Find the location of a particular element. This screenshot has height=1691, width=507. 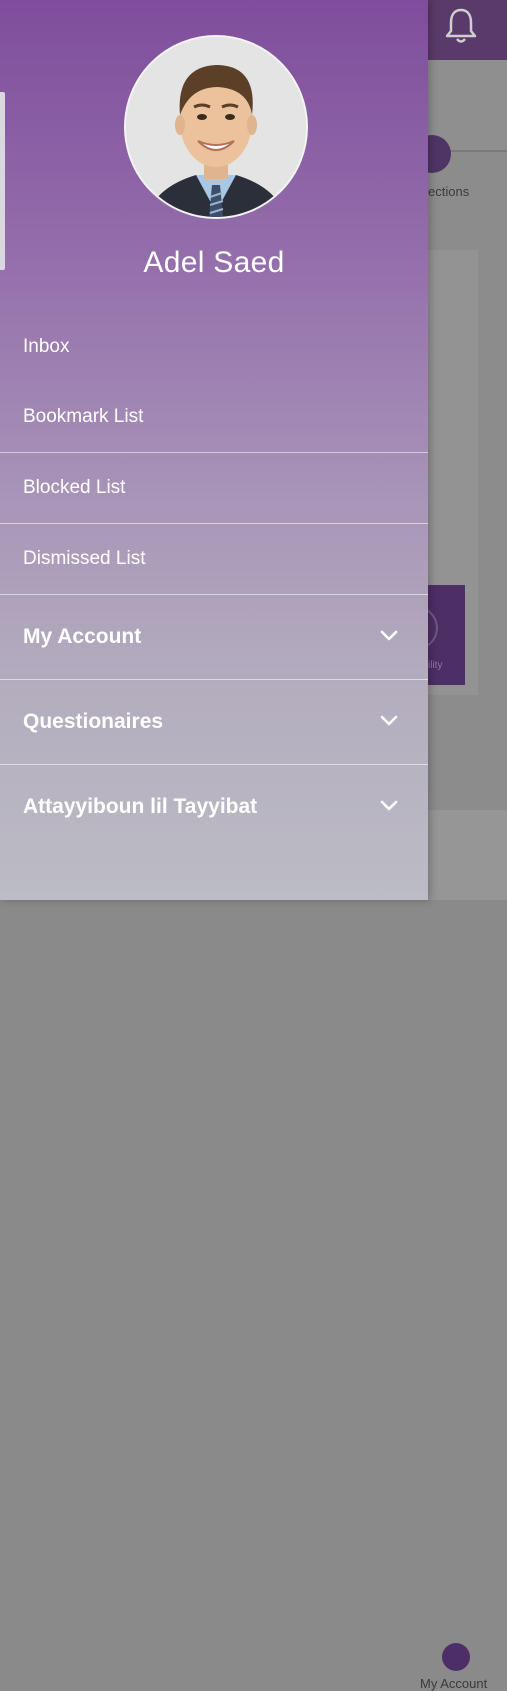

tile-label: ility is located at coordinates (435, 665).